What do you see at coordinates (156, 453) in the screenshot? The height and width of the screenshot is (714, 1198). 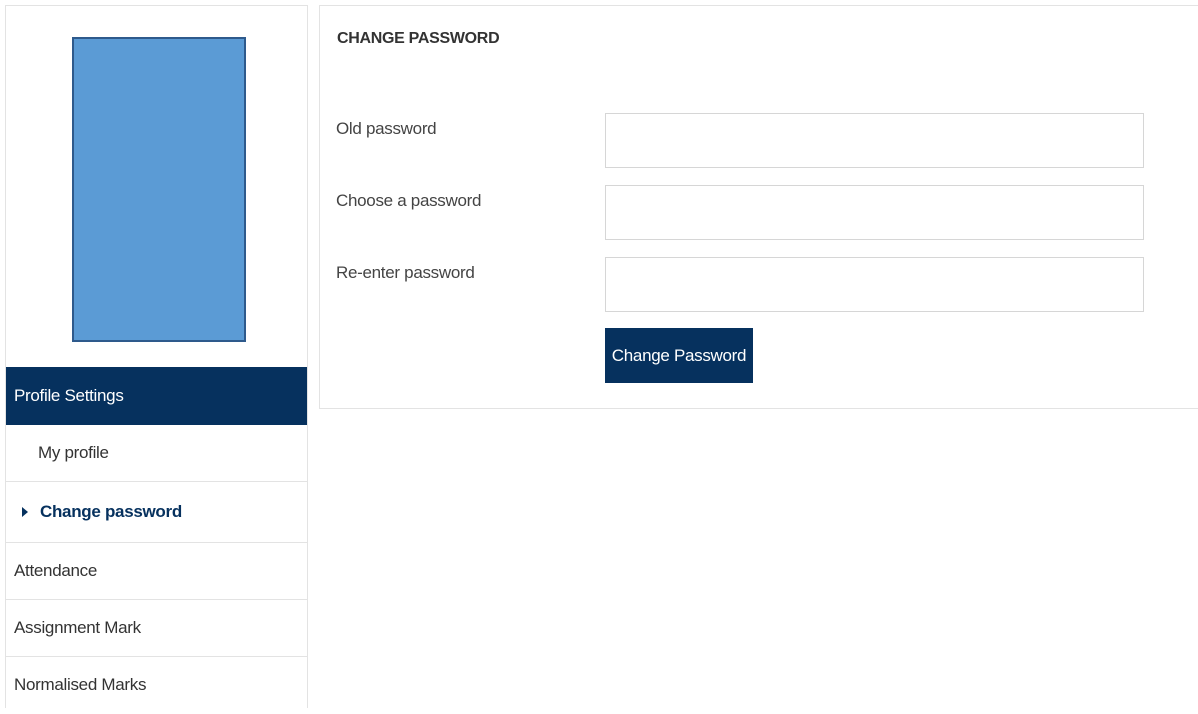 I see `sidebar-item-my-profile: My profile` at bounding box center [156, 453].